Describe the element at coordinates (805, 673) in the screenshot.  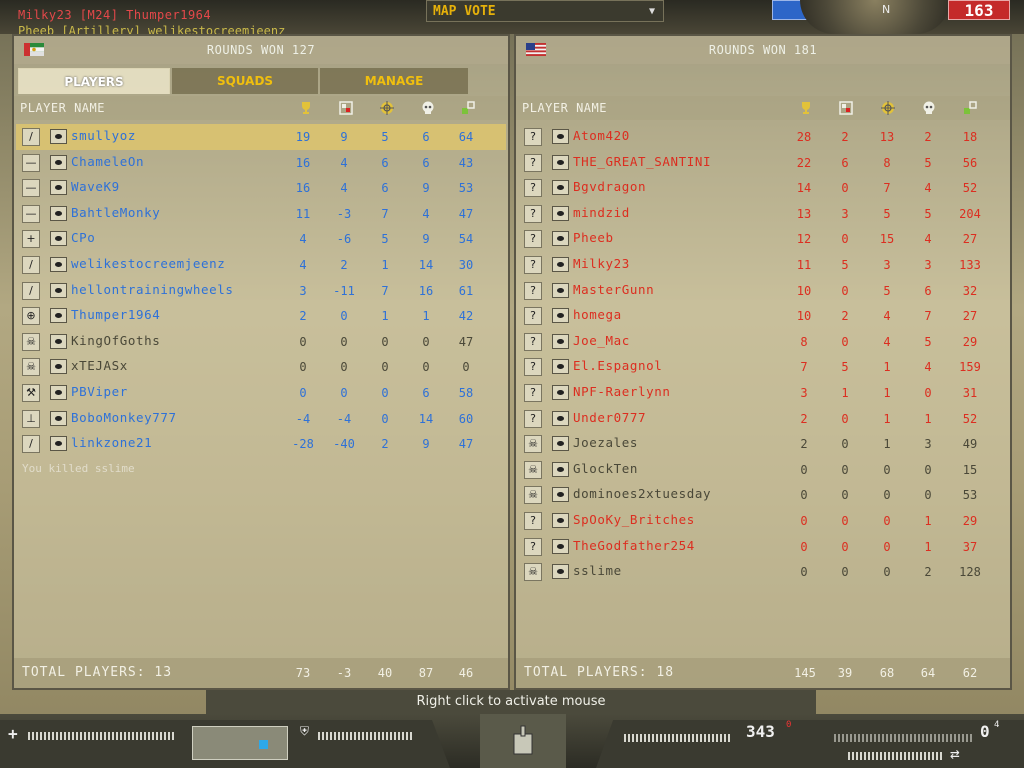
I see `total-score: 145` at that location.